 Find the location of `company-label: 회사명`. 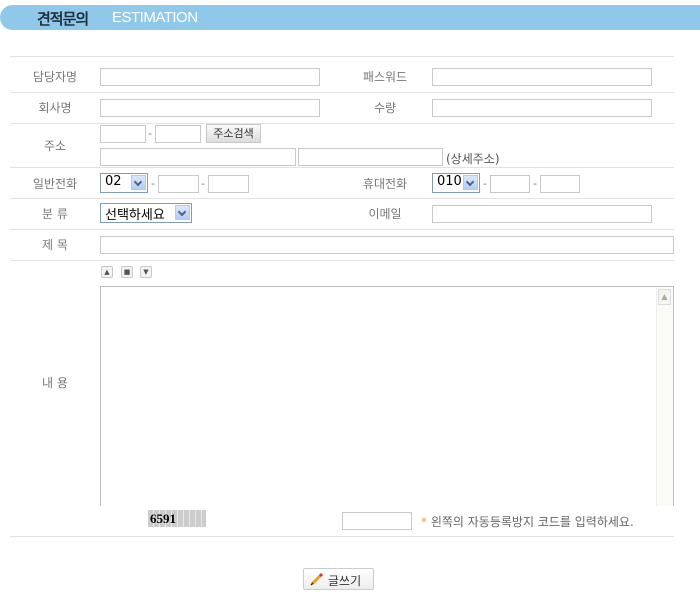

company-label: 회사명 is located at coordinates (55, 108).